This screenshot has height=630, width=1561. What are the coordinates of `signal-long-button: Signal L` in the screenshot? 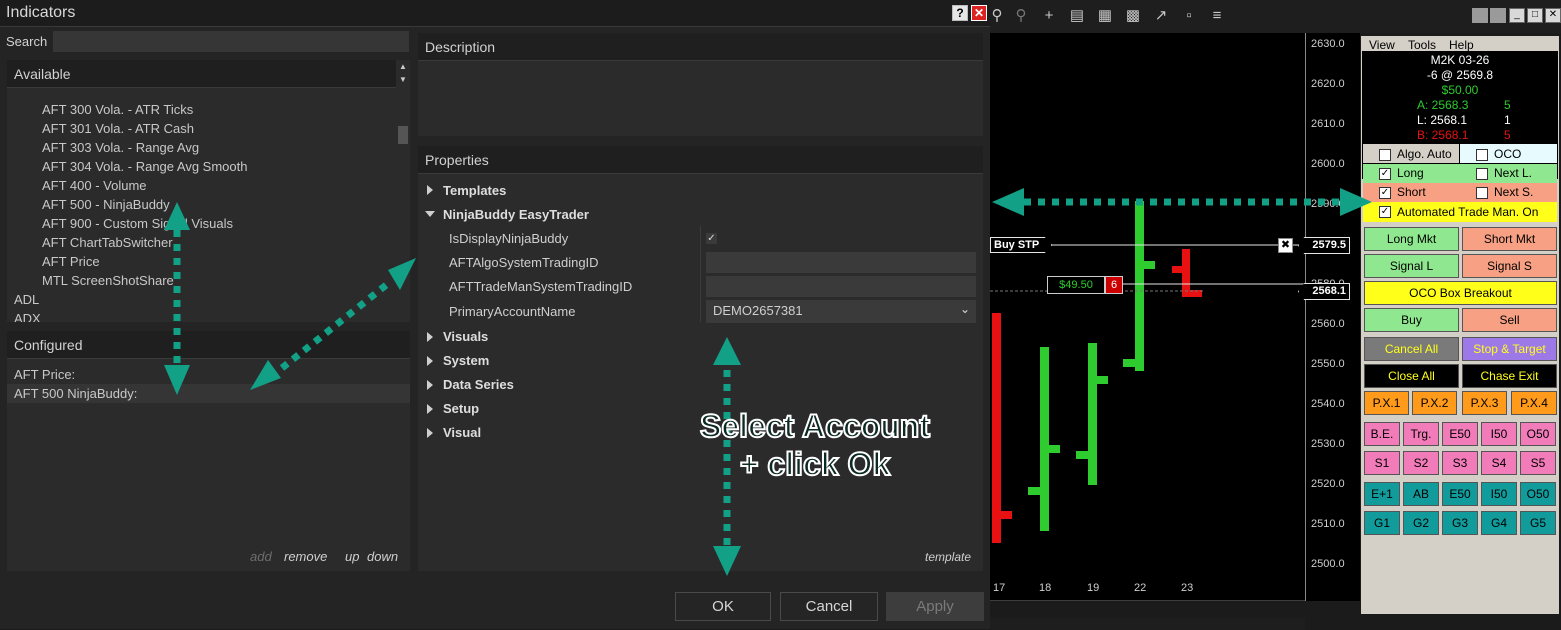 It's located at (1411, 266).